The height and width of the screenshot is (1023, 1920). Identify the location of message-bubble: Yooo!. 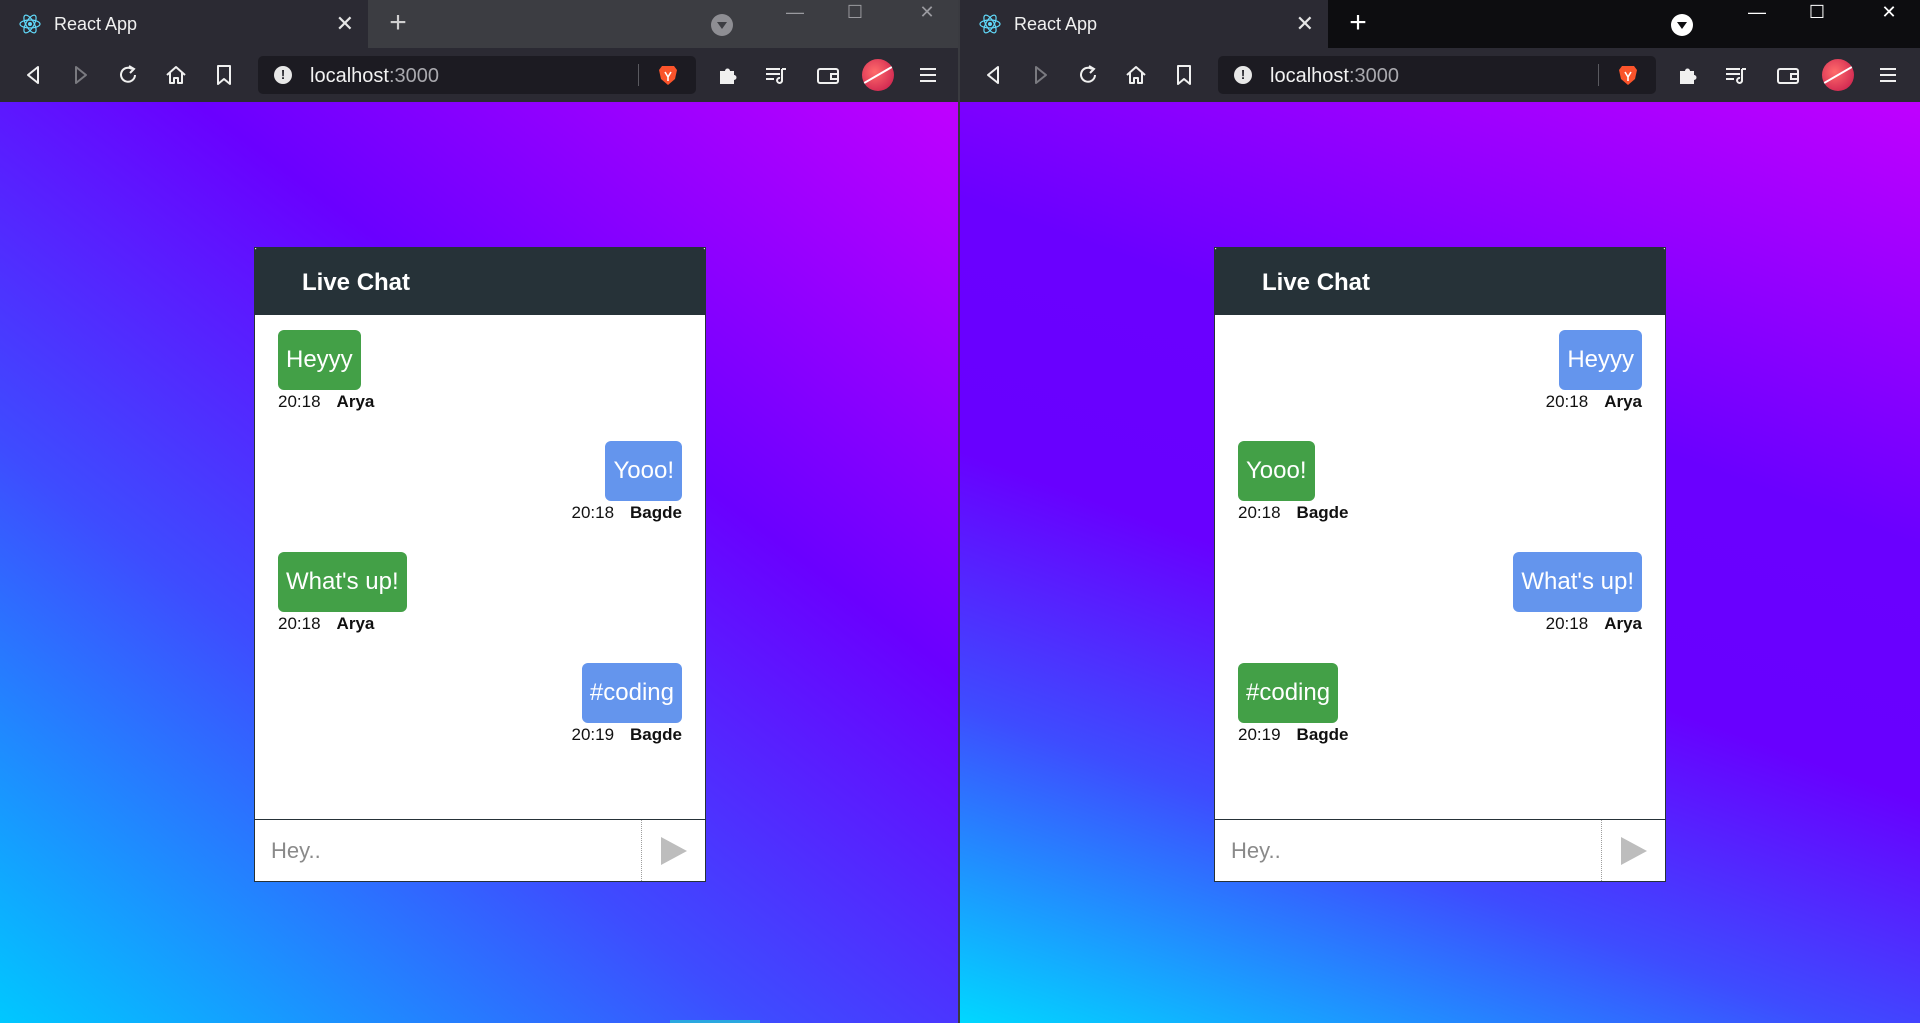
(643, 471).